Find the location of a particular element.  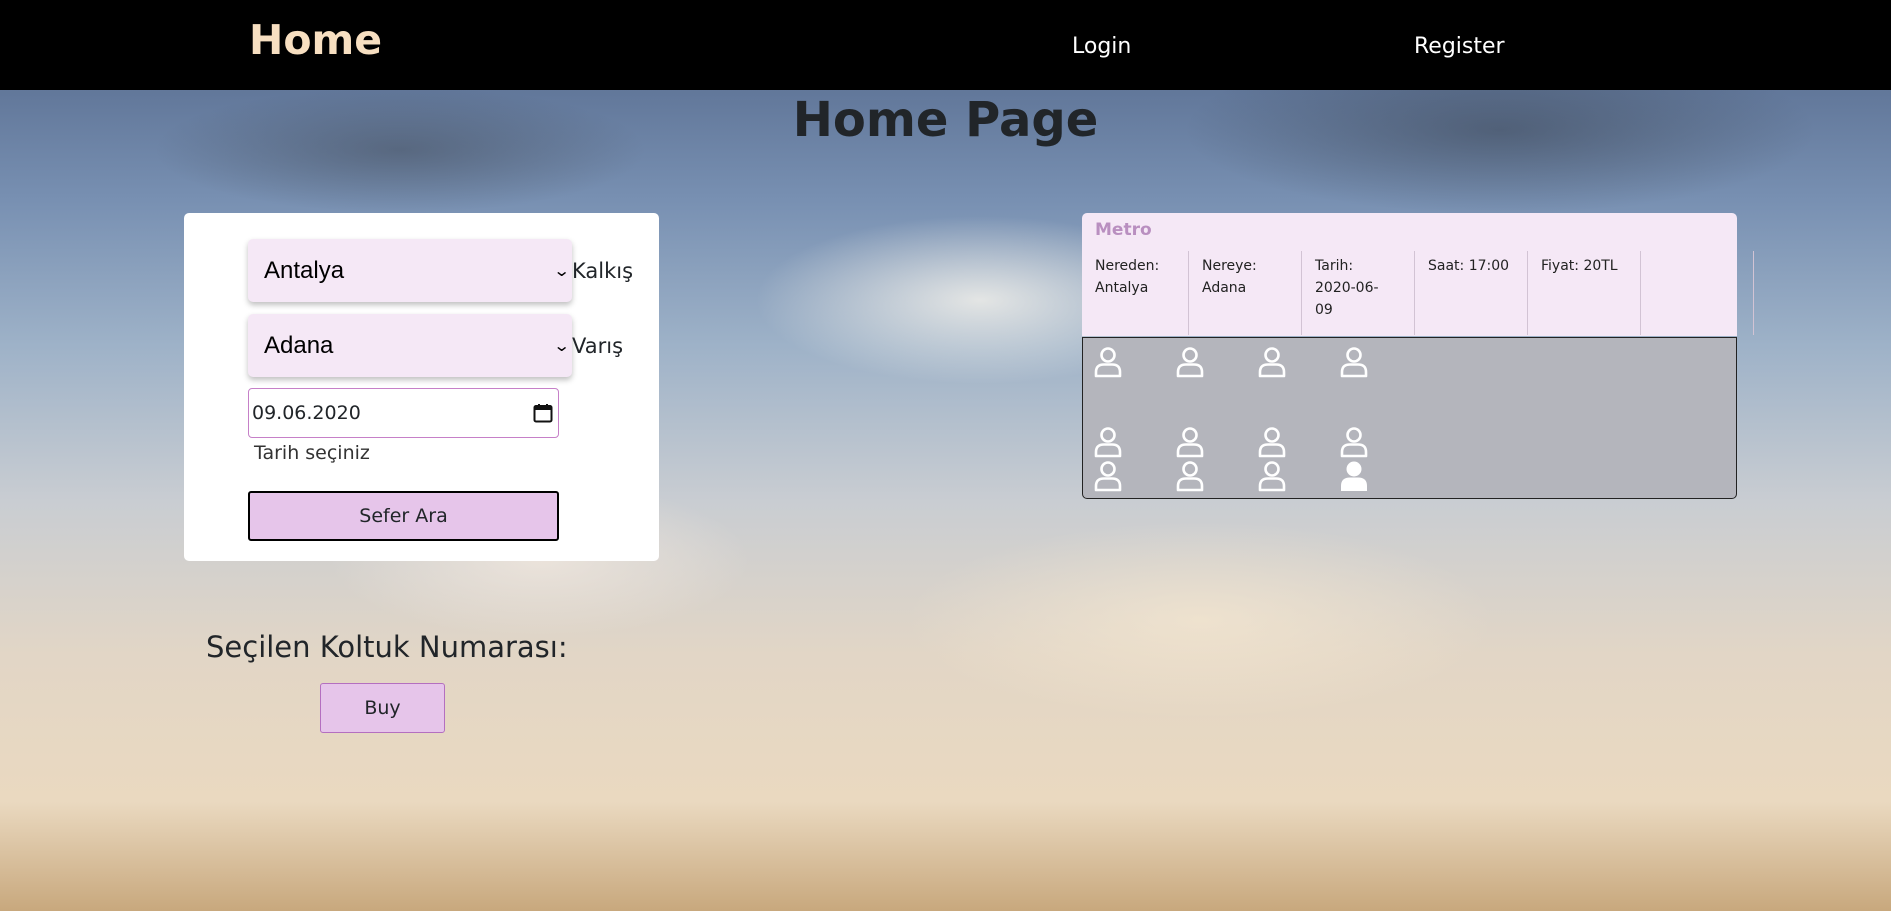

seat-map is located at coordinates (1409, 418).